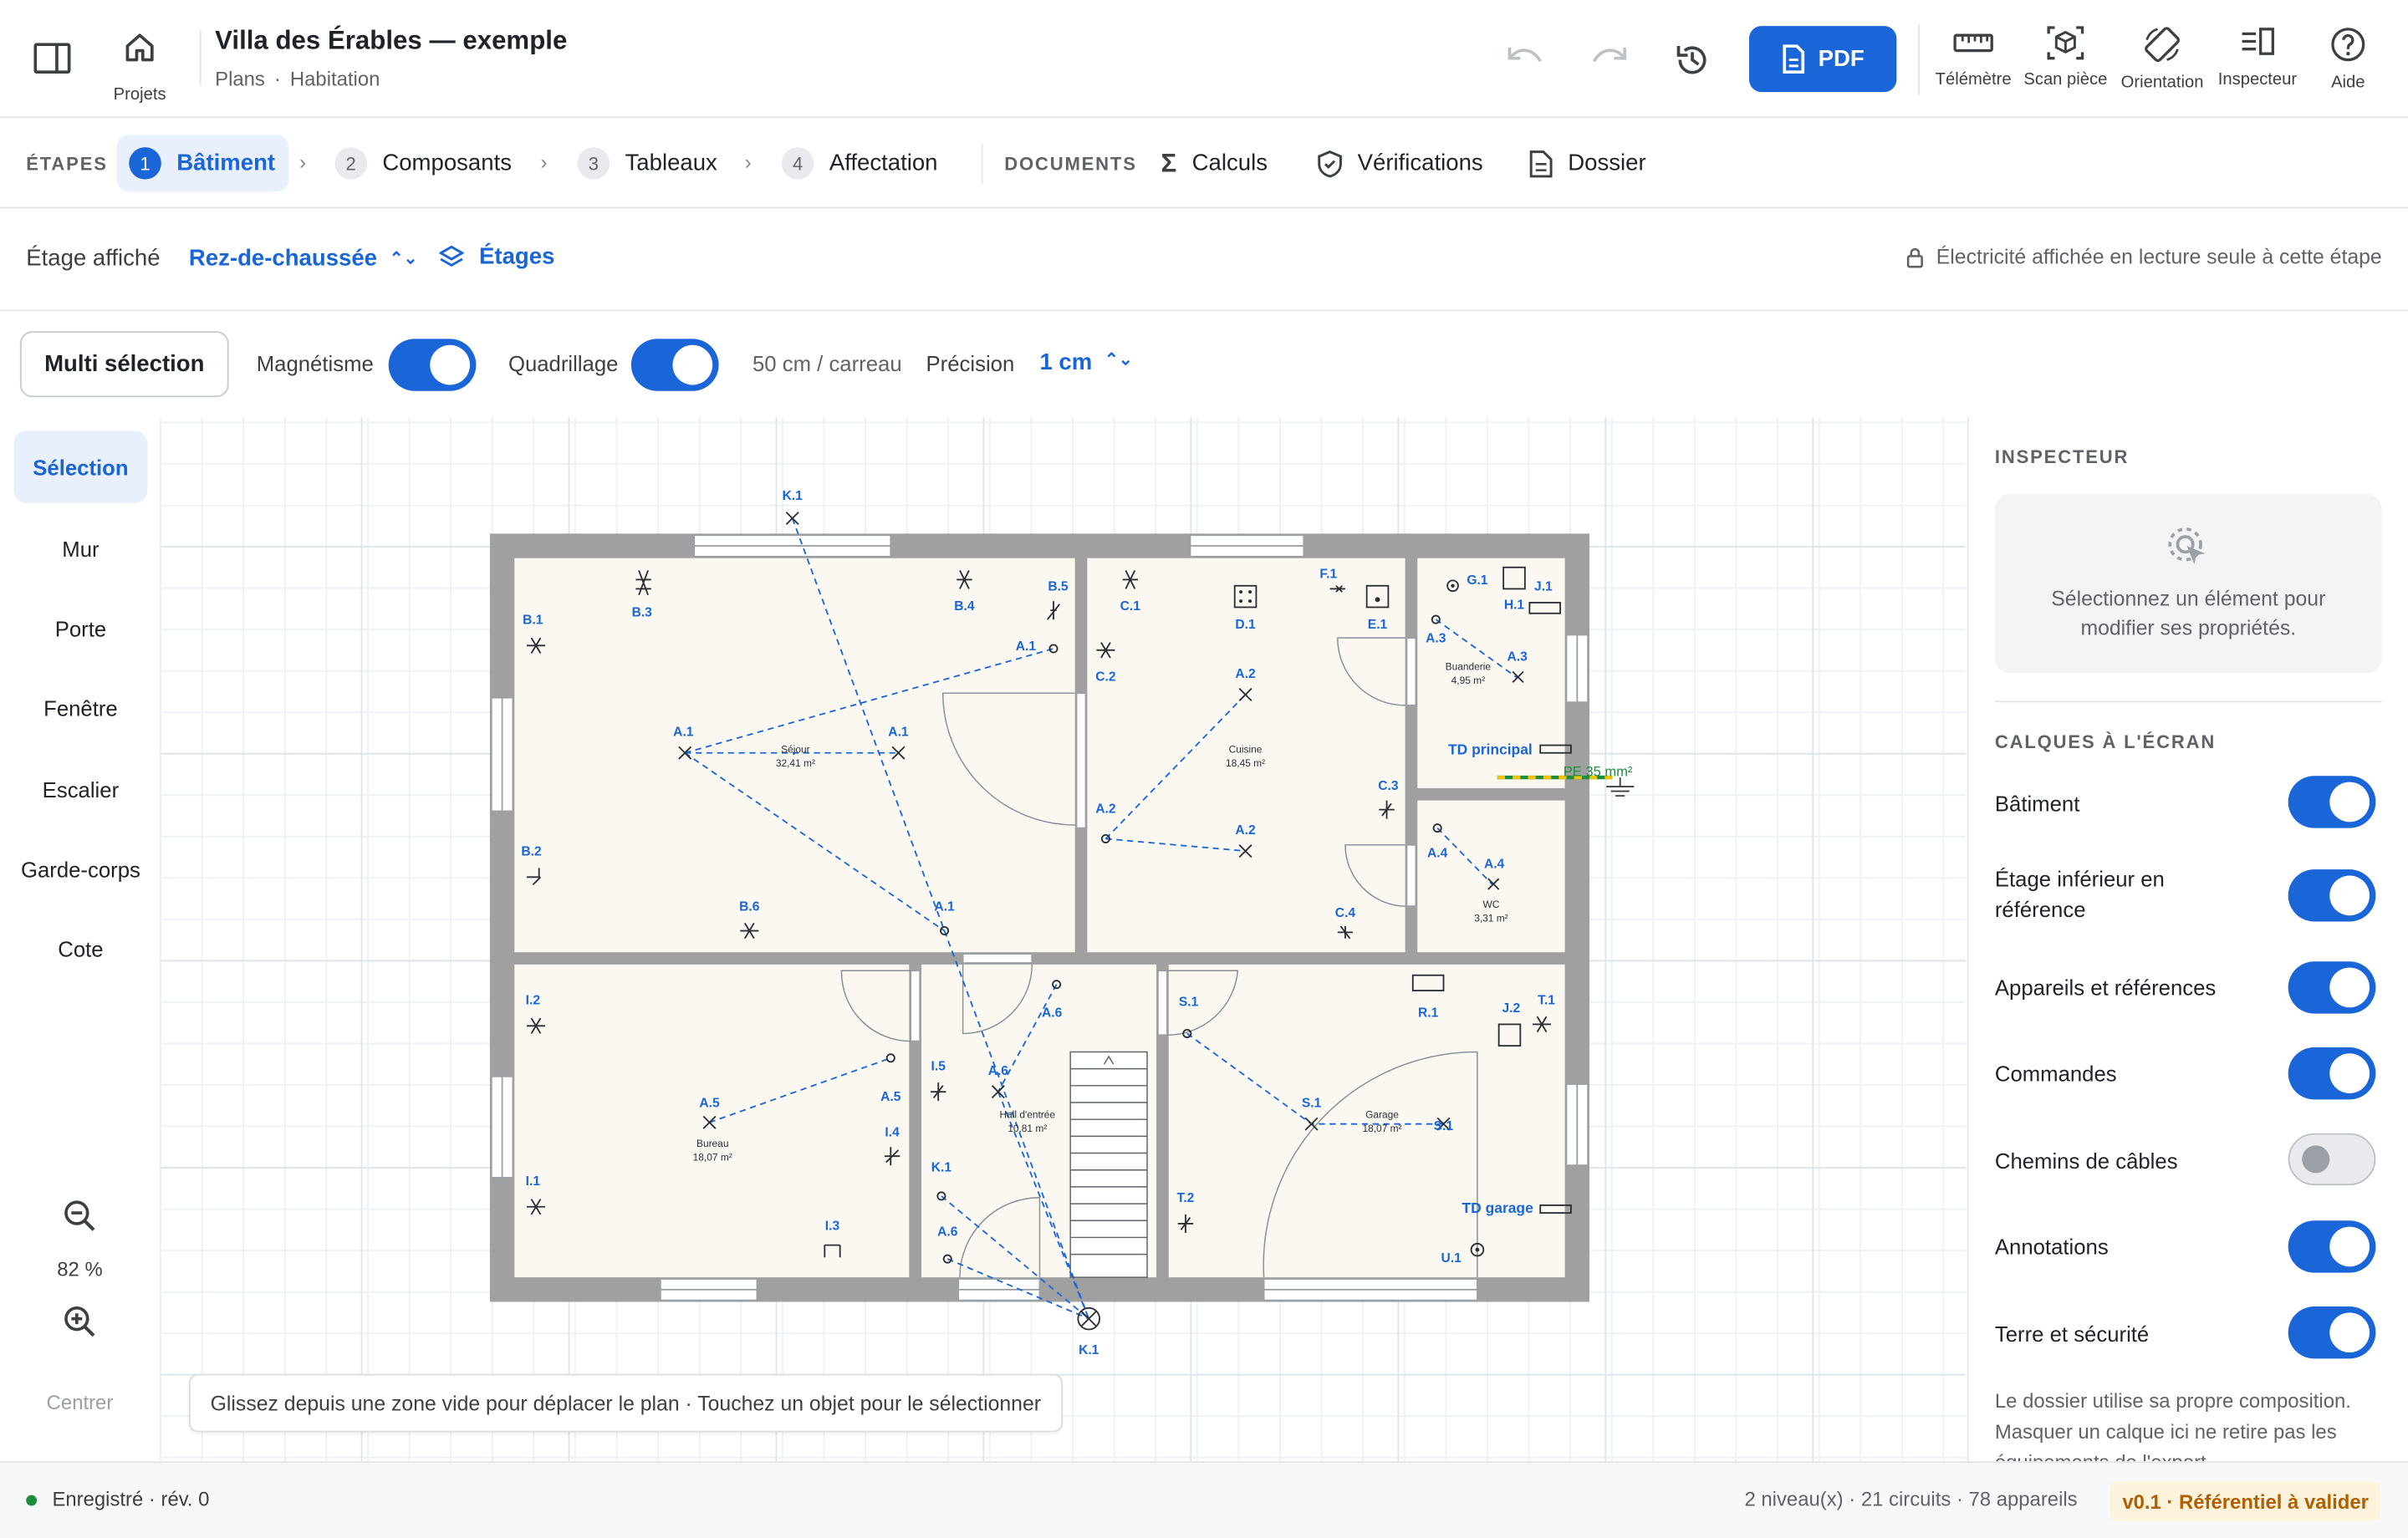 Image resolution: width=2408 pixels, height=1538 pixels. Describe the element at coordinates (81, 789) in the screenshot. I see `tool-escalier: Escalier` at that location.